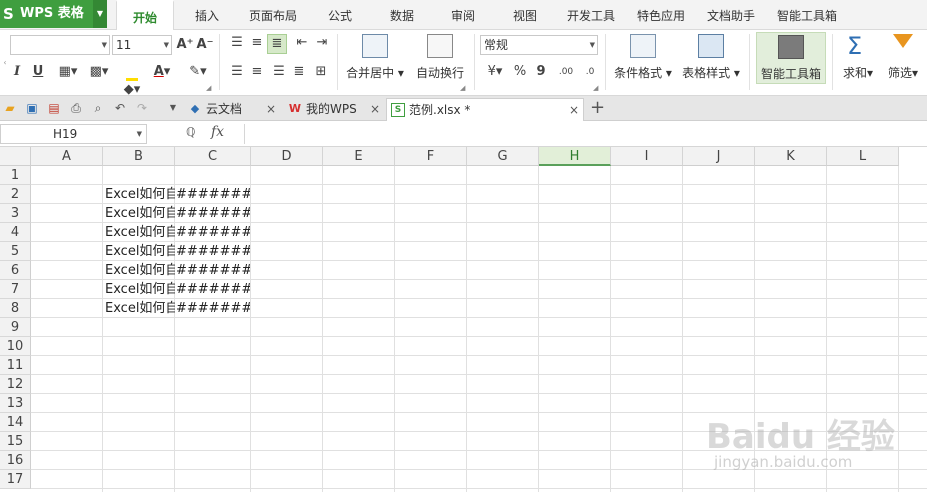 This screenshot has height=492, width=927. Describe the element at coordinates (566, 72) in the screenshot. I see `increase-decimal-button: .00` at that location.